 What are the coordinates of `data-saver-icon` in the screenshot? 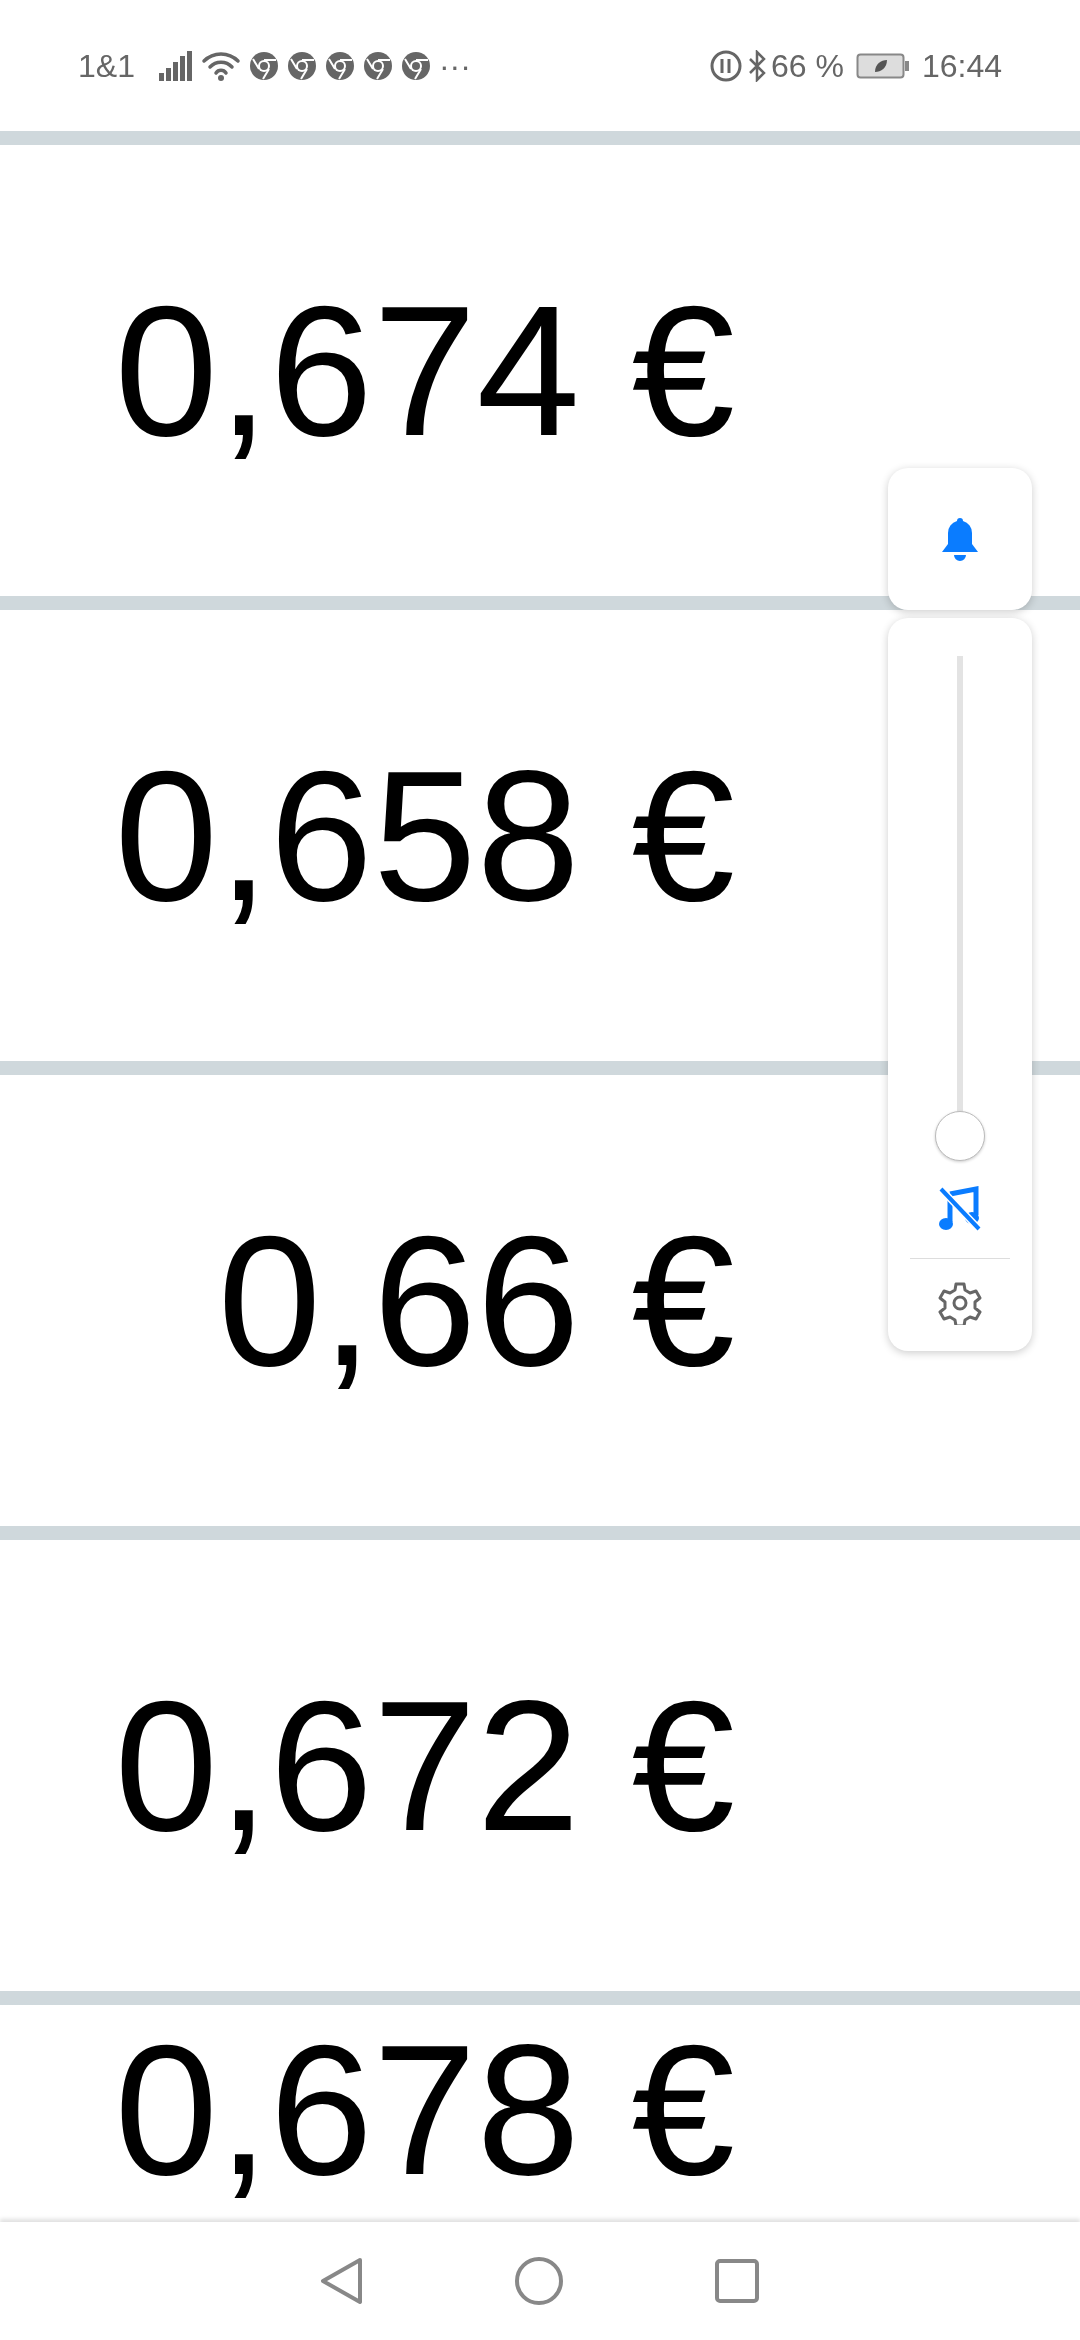 It's located at (726, 65).